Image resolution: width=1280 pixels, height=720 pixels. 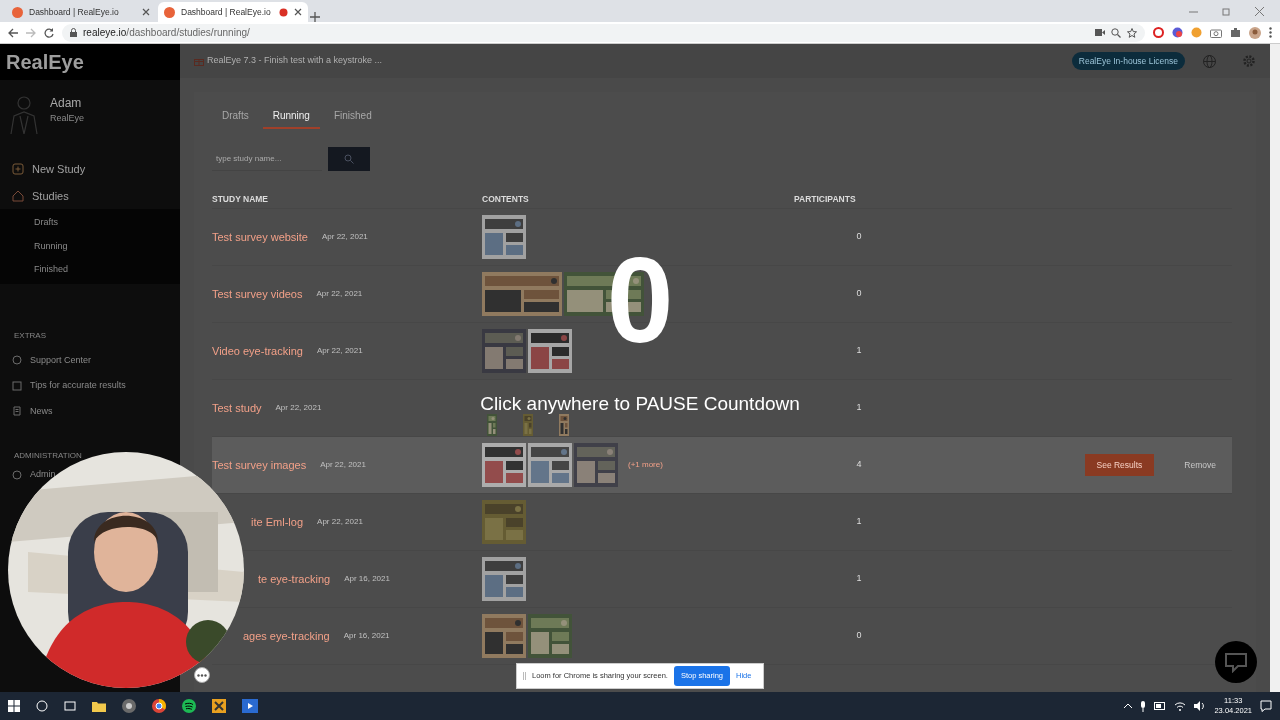 What do you see at coordinates (640, 300) in the screenshot?
I see `countdown-number: 0` at bounding box center [640, 300].